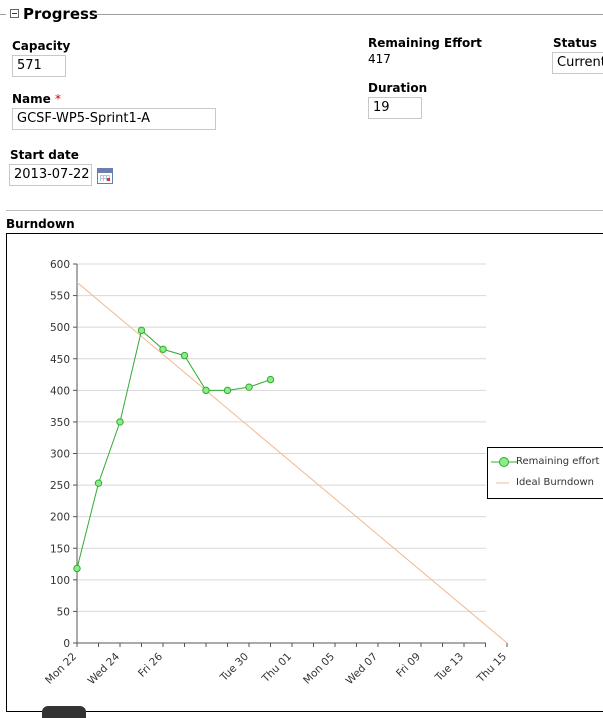  What do you see at coordinates (362, 669) in the screenshot?
I see `x-tick-label: Wed 07` at bounding box center [362, 669].